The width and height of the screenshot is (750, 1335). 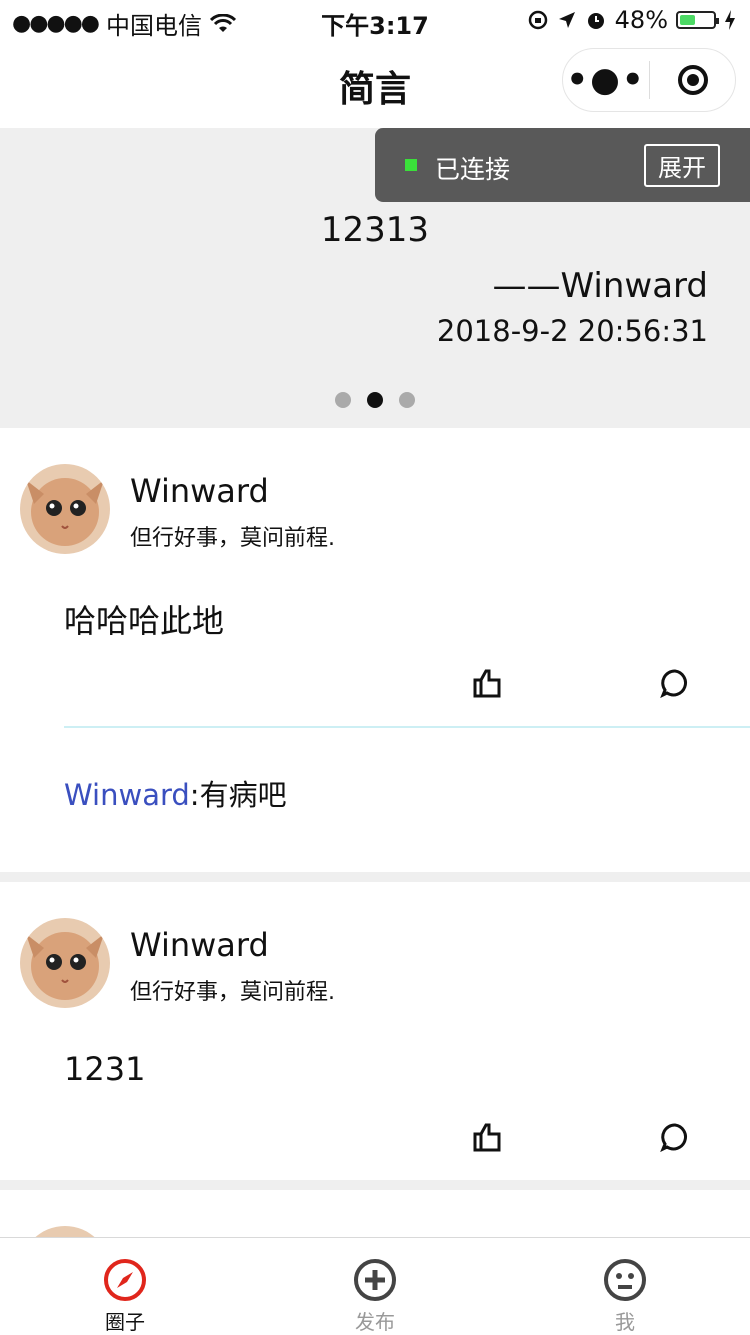 I want to click on status-bar: ●●●●● 中国电信 下午3:17 48%, so click(x=375, y=20).